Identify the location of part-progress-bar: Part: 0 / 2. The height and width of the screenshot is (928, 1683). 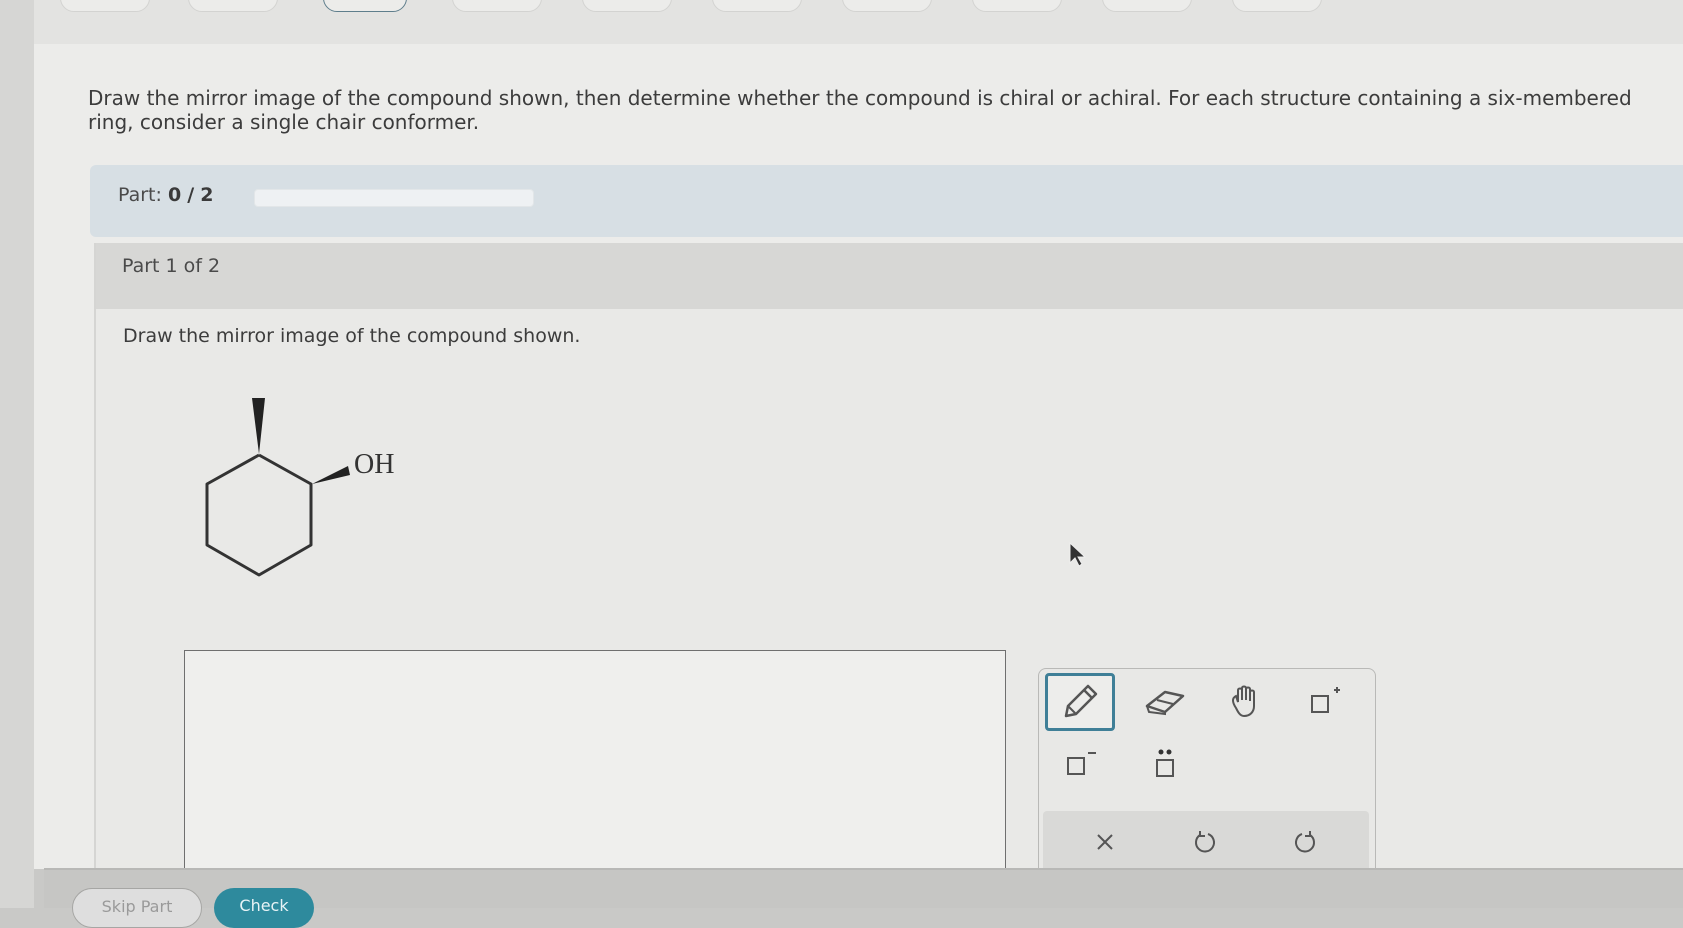
(886, 201).